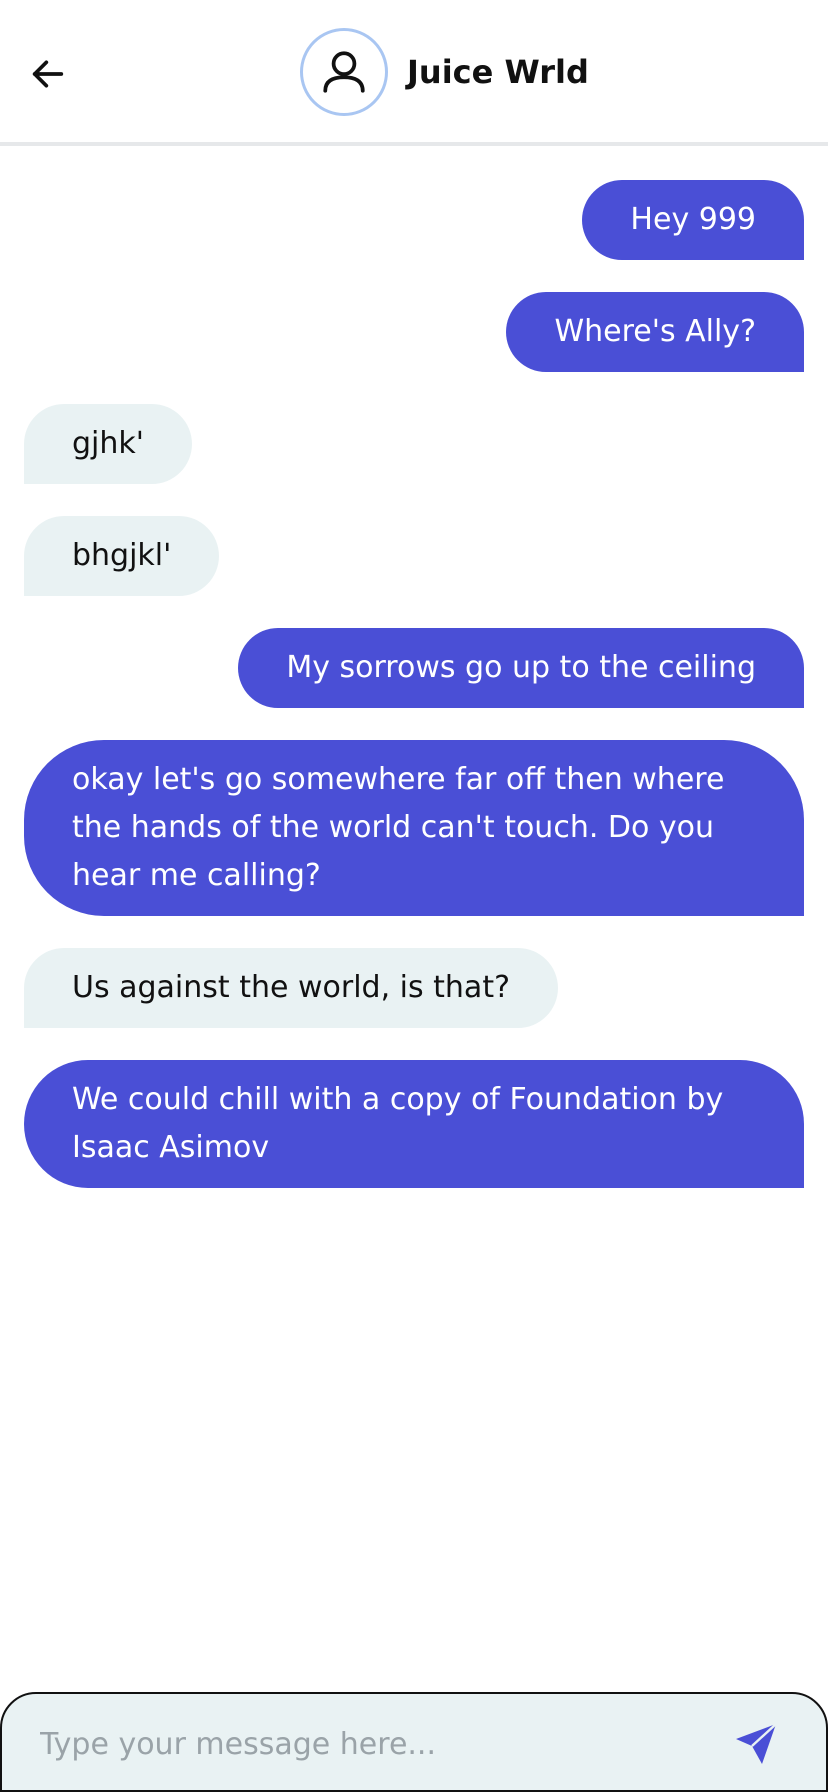 The height and width of the screenshot is (1792, 828). I want to click on user-icon, so click(344, 72).